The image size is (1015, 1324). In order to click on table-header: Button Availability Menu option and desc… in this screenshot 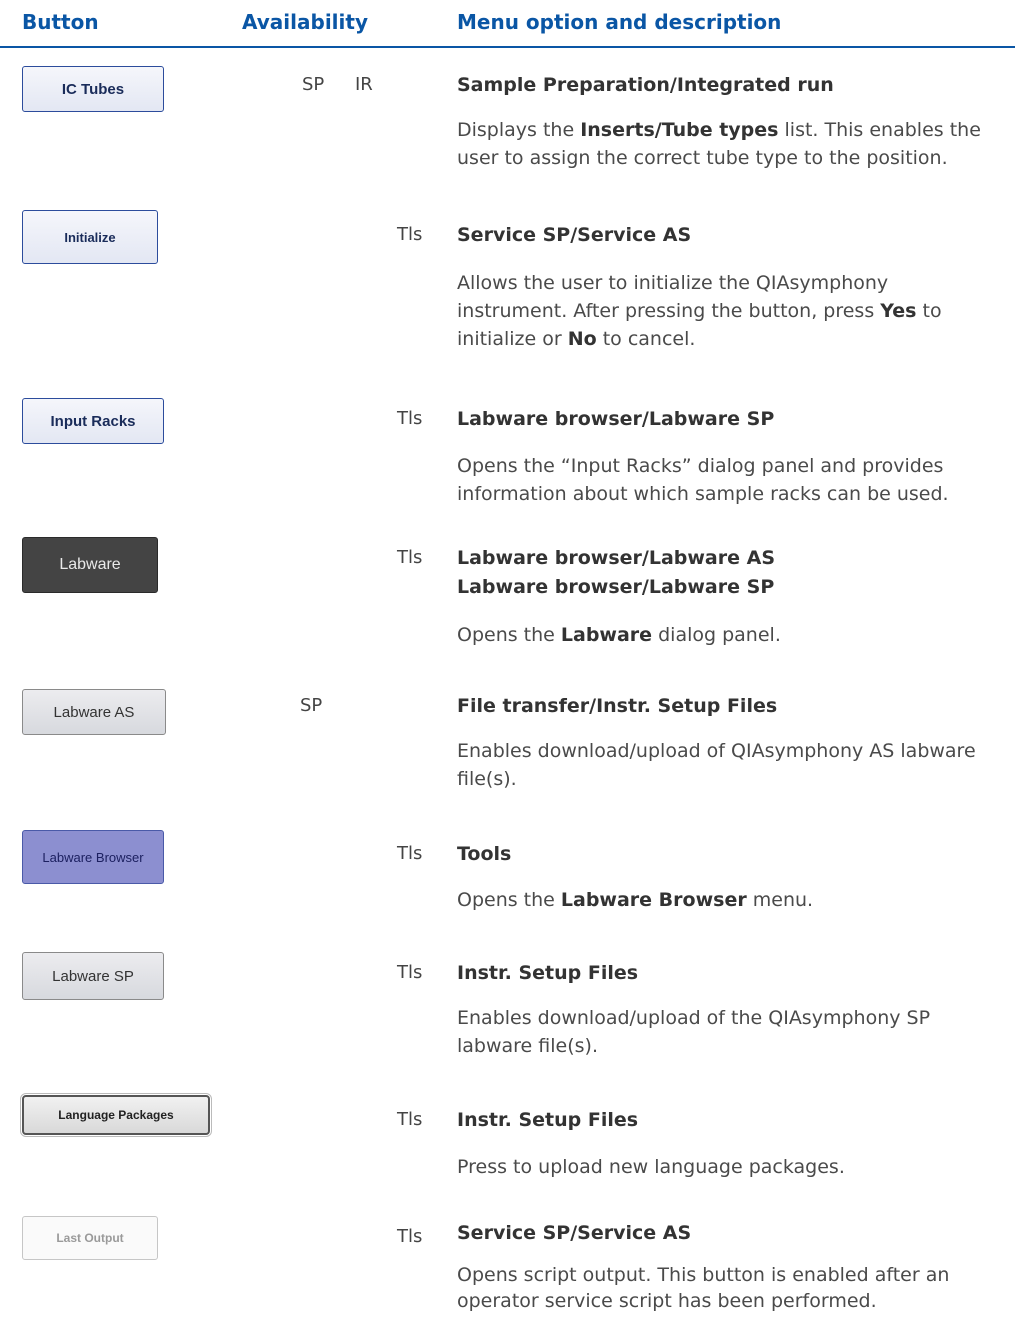, I will do `click(507, 24)`.